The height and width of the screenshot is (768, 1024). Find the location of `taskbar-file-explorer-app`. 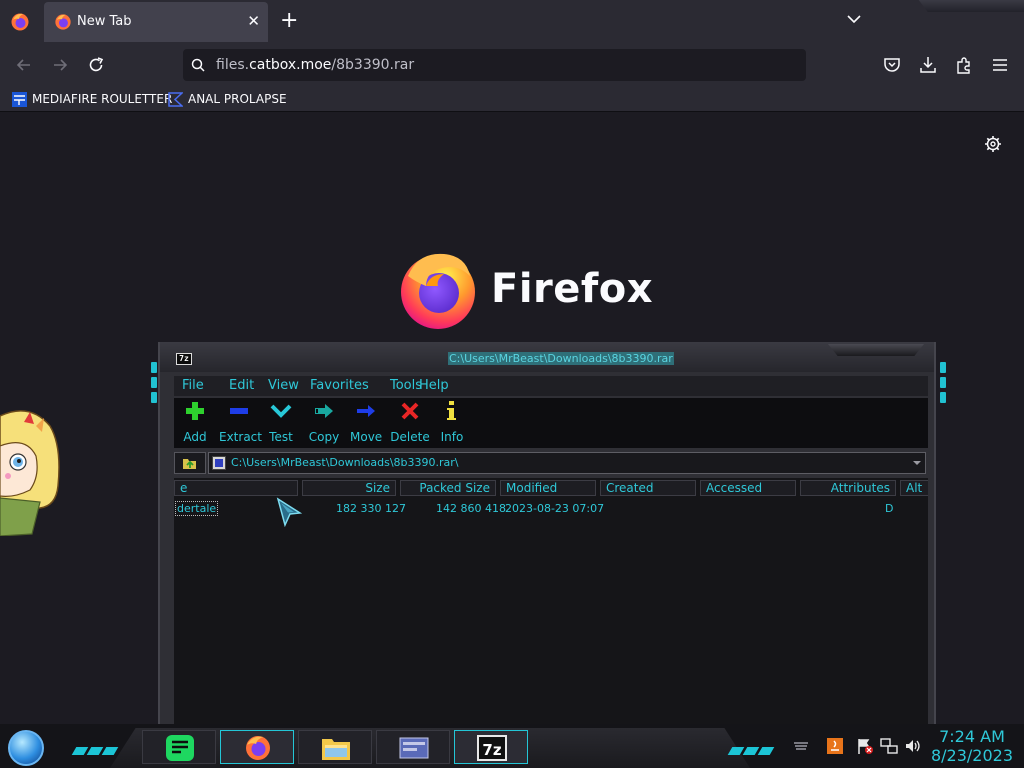

taskbar-file-explorer-app is located at coordinates (335, 747).